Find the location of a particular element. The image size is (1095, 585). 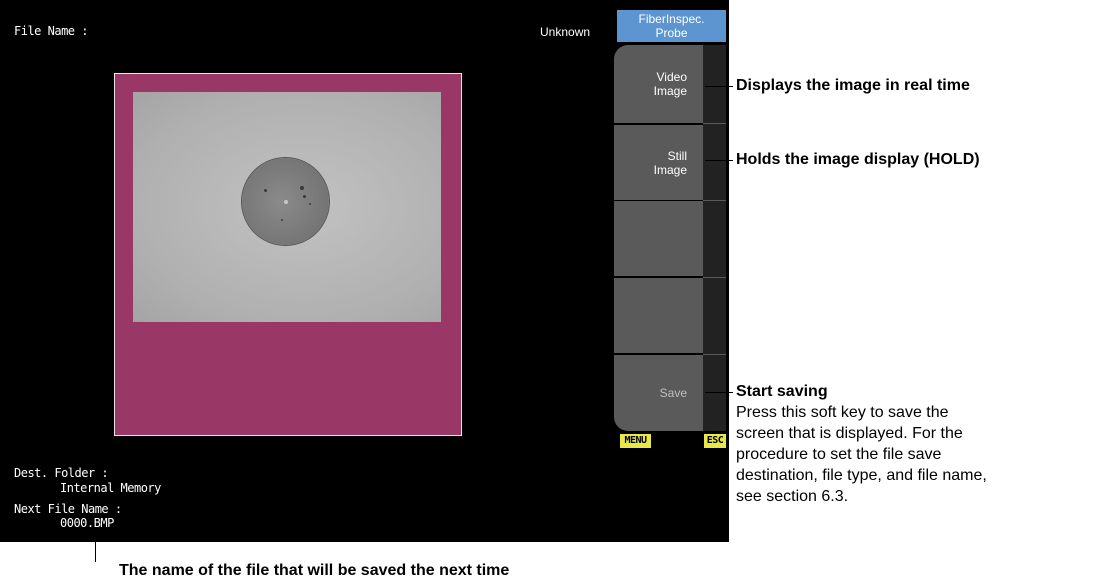

save-callout-line is located at coordinates (719, 392).